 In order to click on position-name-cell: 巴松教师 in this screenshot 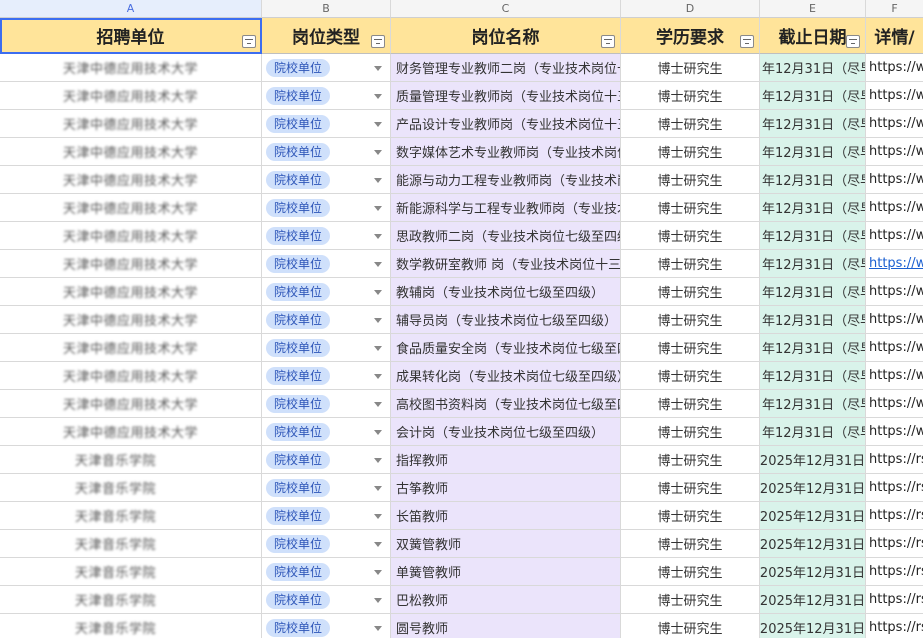, I will do `click(506, 600)`.